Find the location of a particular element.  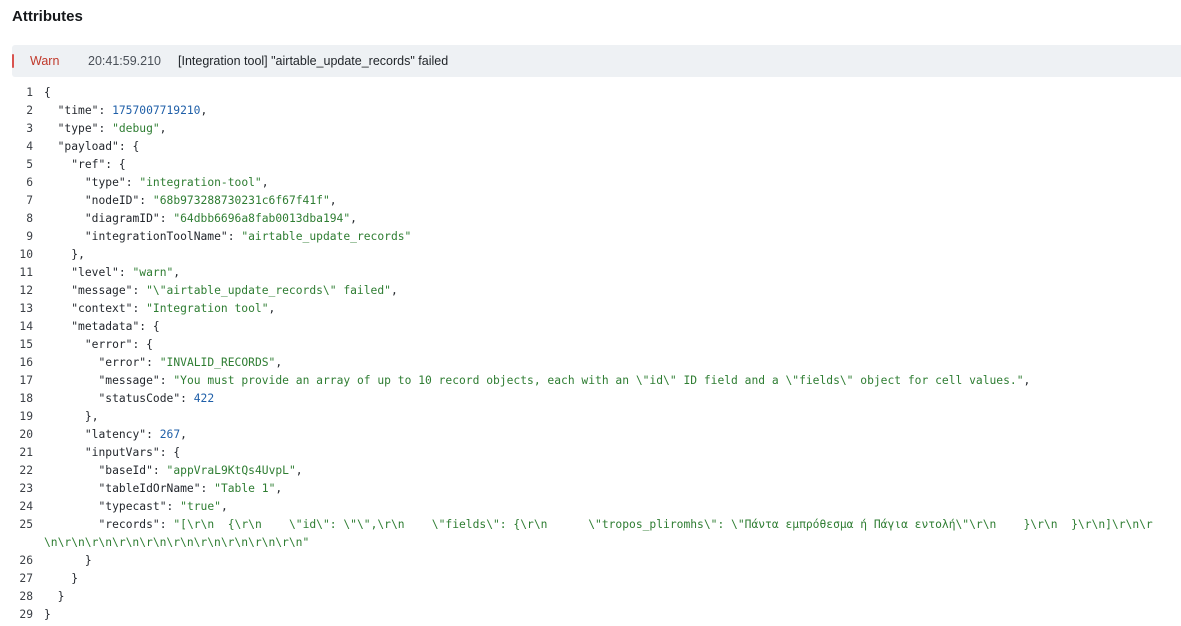

code-line: 4 "payload": { is located at coordinates (590, 147).